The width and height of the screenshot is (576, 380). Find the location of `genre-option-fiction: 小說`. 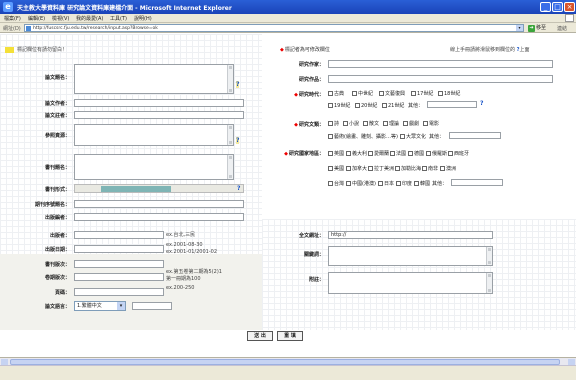

genre-option-fiction: 小說 is located at coordinates (351, 123).